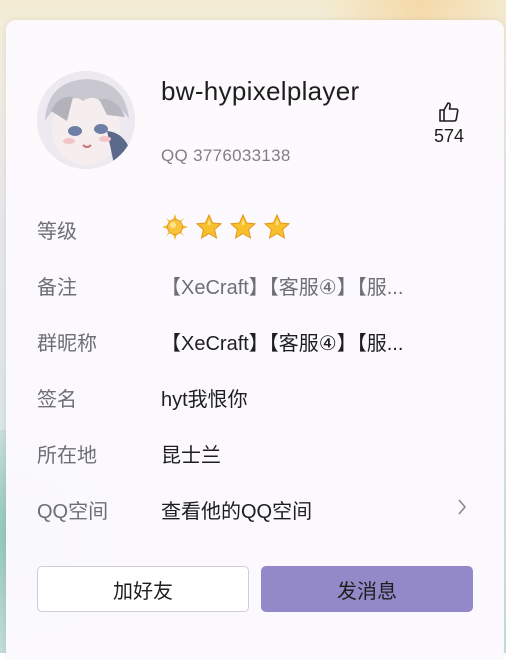 Image resolution: width=506 pixels, height=660 pixels. I want to click on signature-value: hyt我恨你, so click(204, 400).